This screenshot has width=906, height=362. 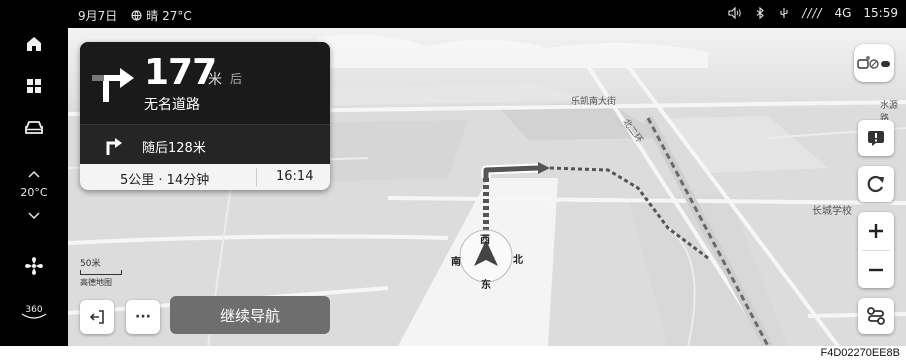 What do you see at coordinates (101, 272) in the screenshot?
I see `scale-bar` at bounding box center [101, 272].